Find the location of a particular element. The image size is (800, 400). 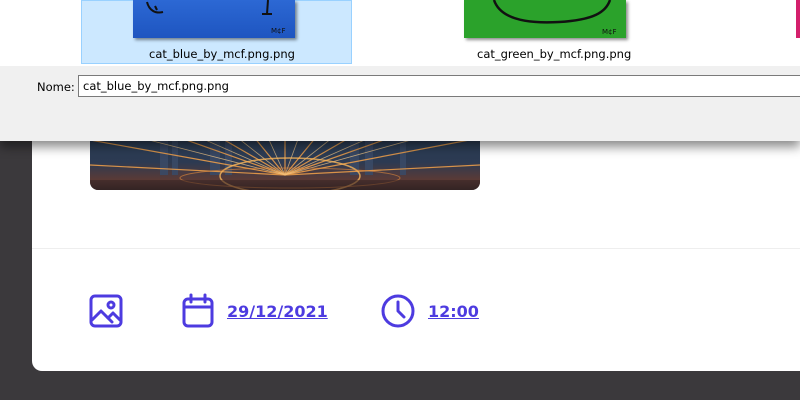

image-icon is located at coordinates (106, 311).